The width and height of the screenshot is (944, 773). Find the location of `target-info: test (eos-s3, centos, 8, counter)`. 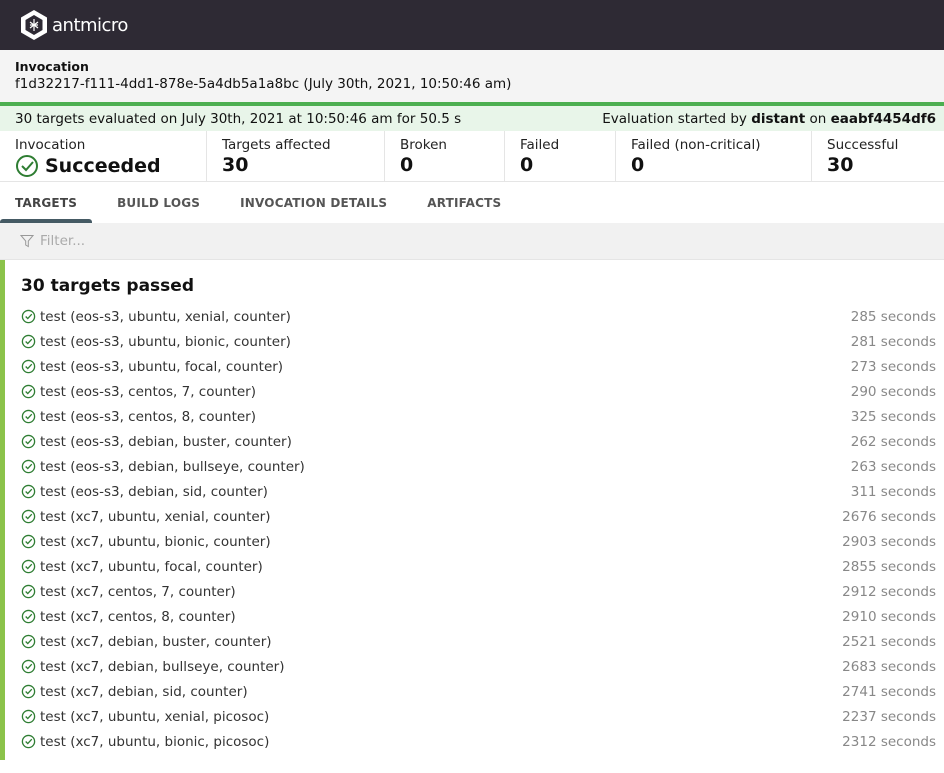

target-info: test (eos-s3, centos, 8, counter) is located at coordinates (138, 417).